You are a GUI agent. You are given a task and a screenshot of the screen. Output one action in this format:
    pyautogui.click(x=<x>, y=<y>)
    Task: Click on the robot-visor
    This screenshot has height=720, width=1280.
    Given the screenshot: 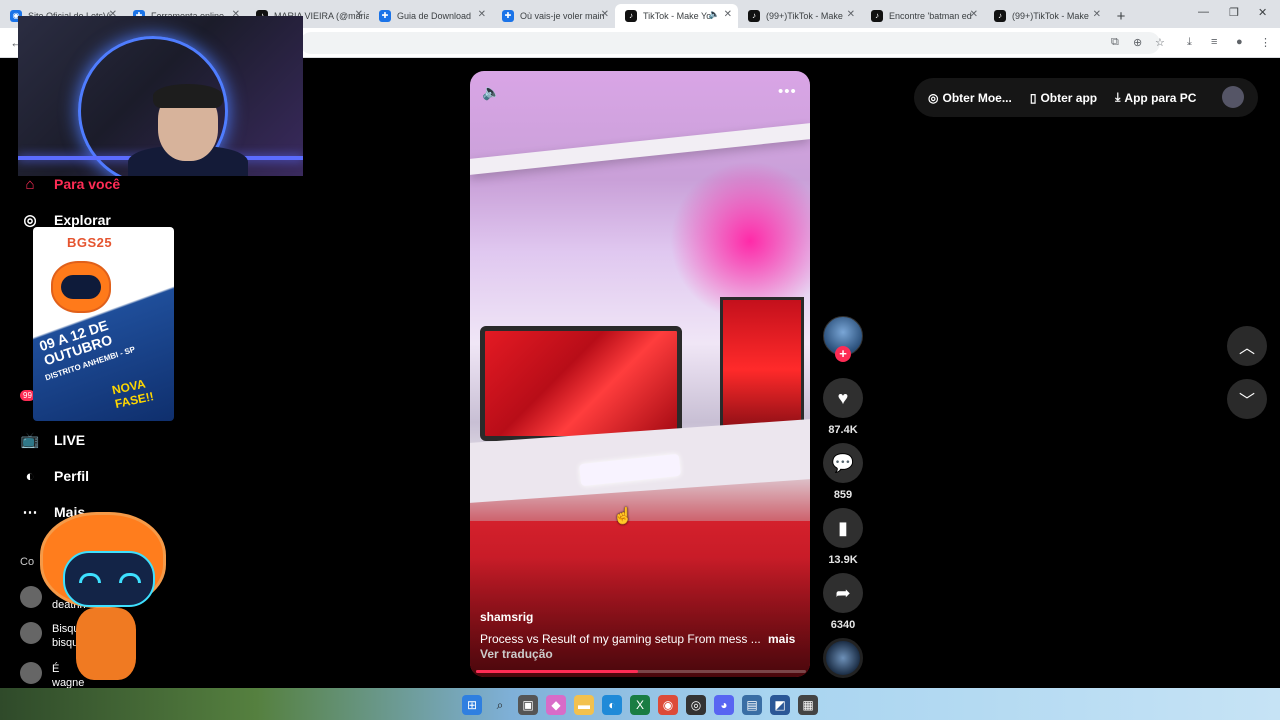 What is the action you would take?
    pyautogui.click(x=109, y=579)
    